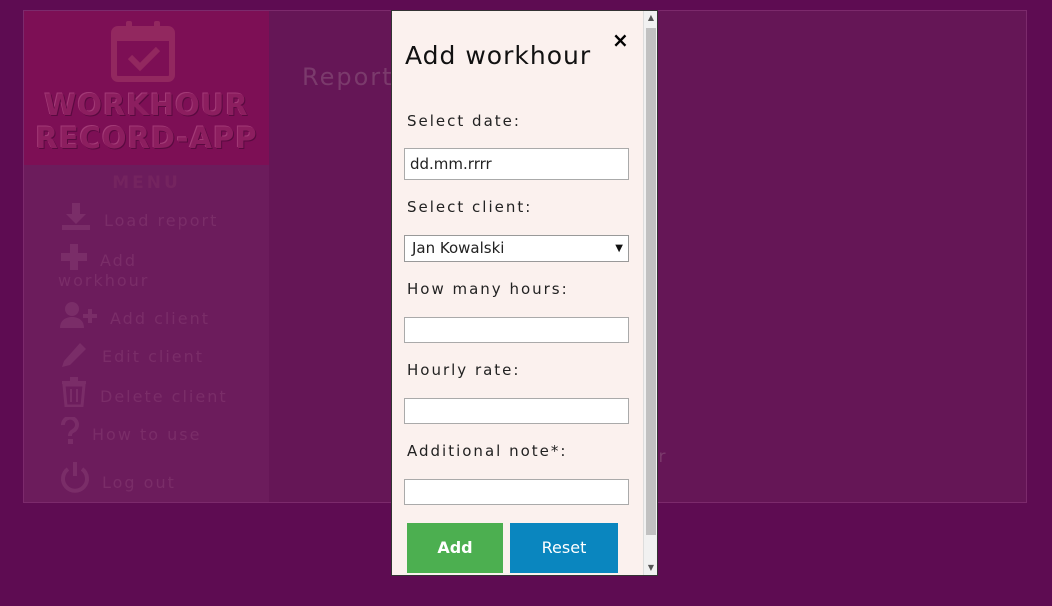  What do you see at coordinates (516, 411) in the screenshot?
I see `rate-field` at bounding box center [516, 411].